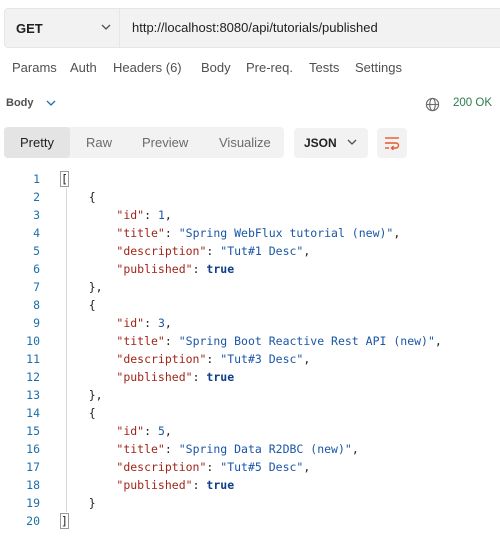 The height and width of the screenshot is (540, 500). I want to click on code-line: 1[, so click(250, 179).